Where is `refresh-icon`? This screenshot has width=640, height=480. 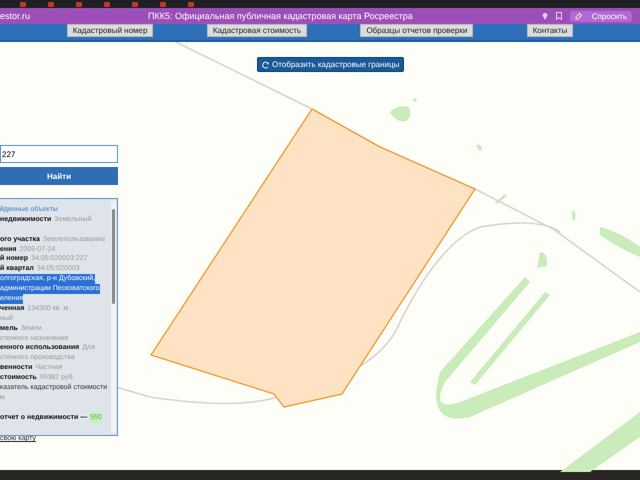
refresh-icon is located at coordinates (266, 64).